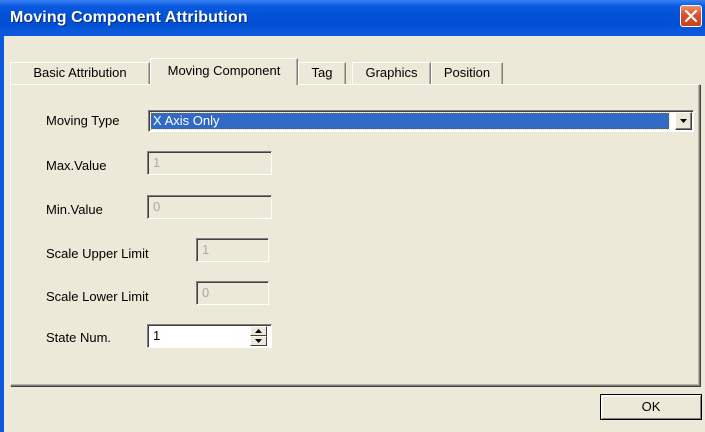 The width and height of the screenshot is (705, 432). What do you see at coordinates (651, 407) in the screenshot?
I see `ok-button: OK` at bounding box center [651, 407].